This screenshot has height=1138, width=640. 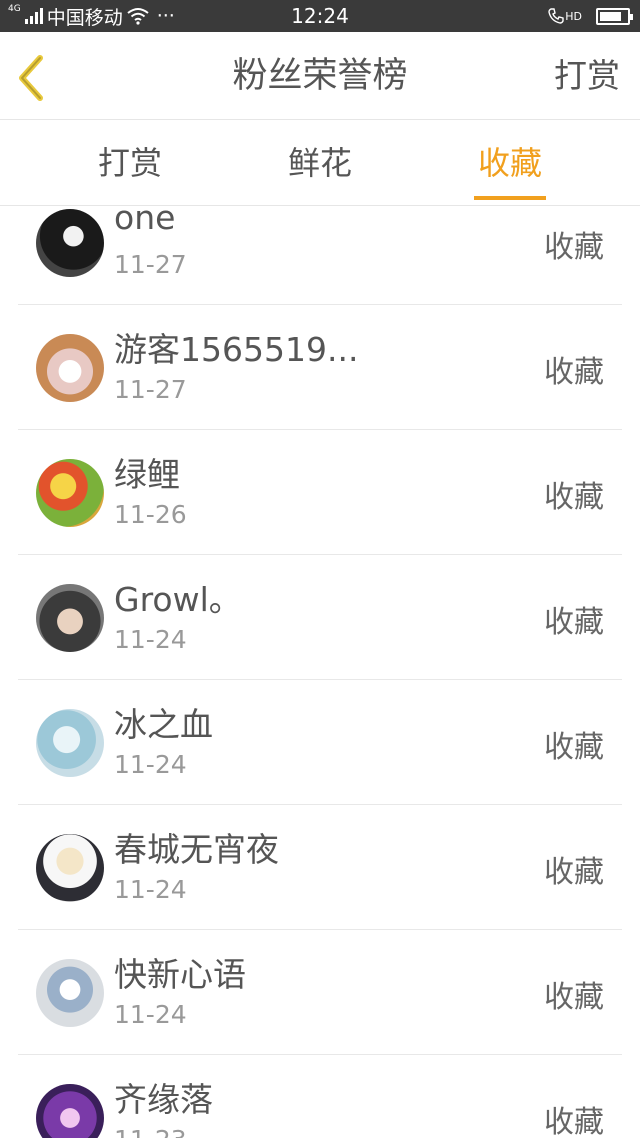 What do you see at coordinates (150, 514) in the screenshot?
I see `fan-date: 11-26` at bounding box center [150, 514].